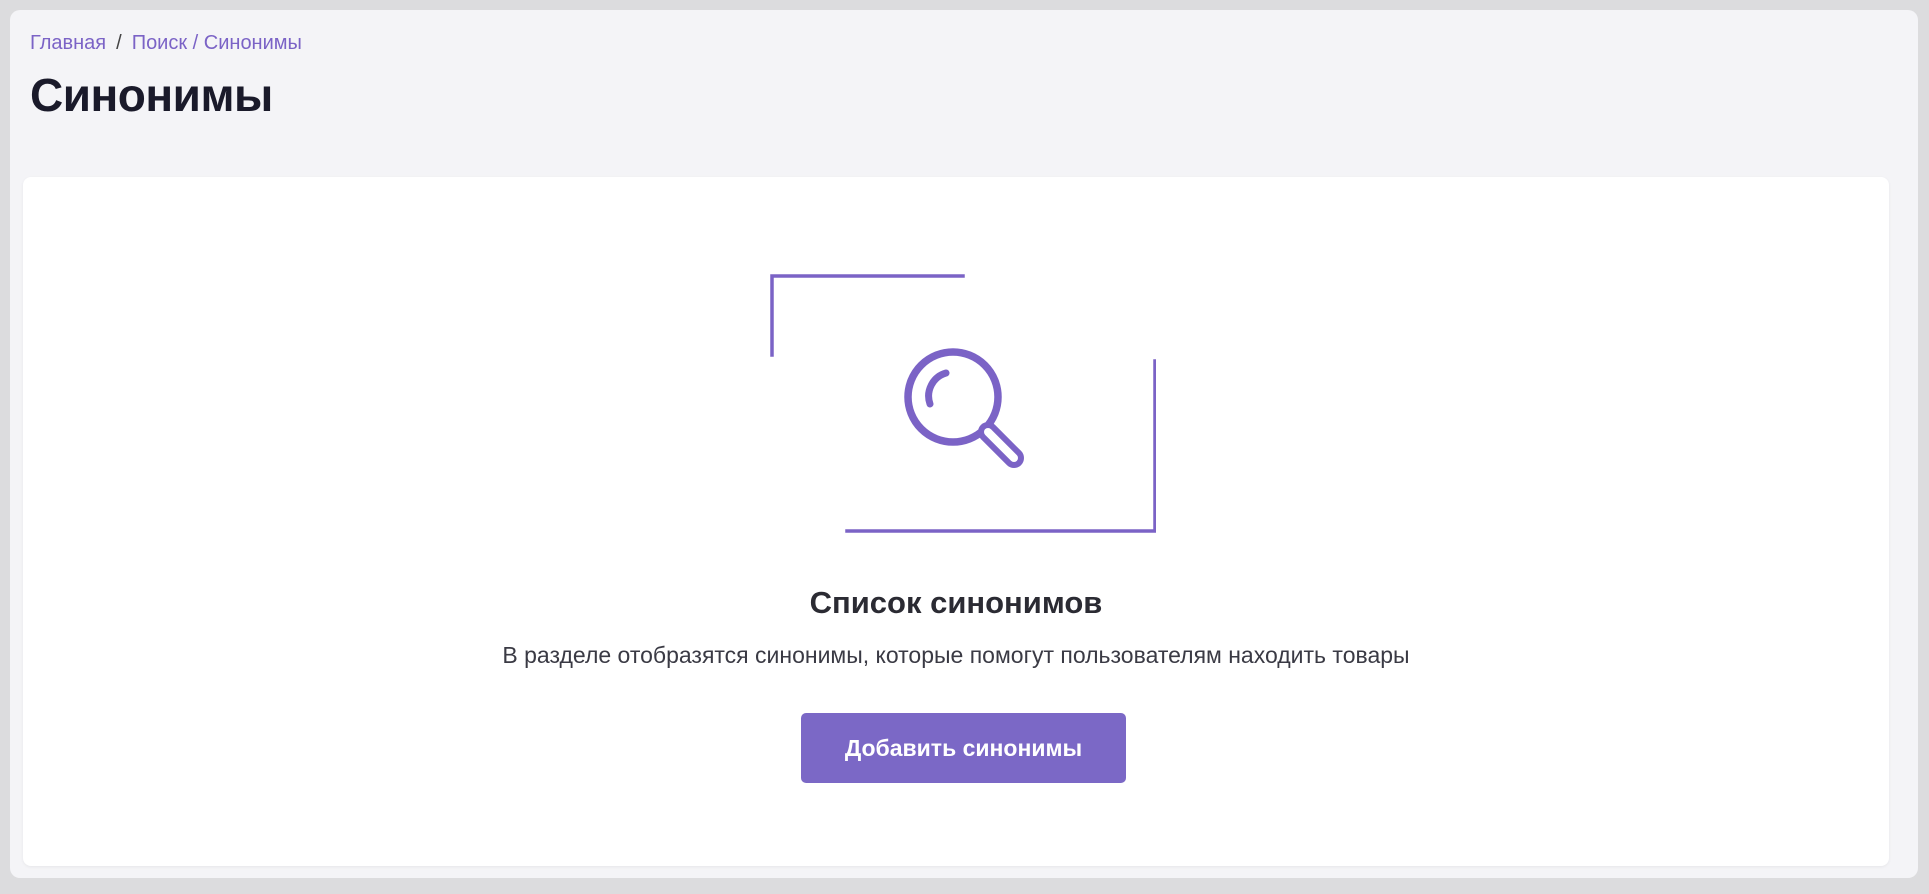 The width and height of the screenshot is (1929, 894). I want to click on empty-state-illustration, so click(963, 403).